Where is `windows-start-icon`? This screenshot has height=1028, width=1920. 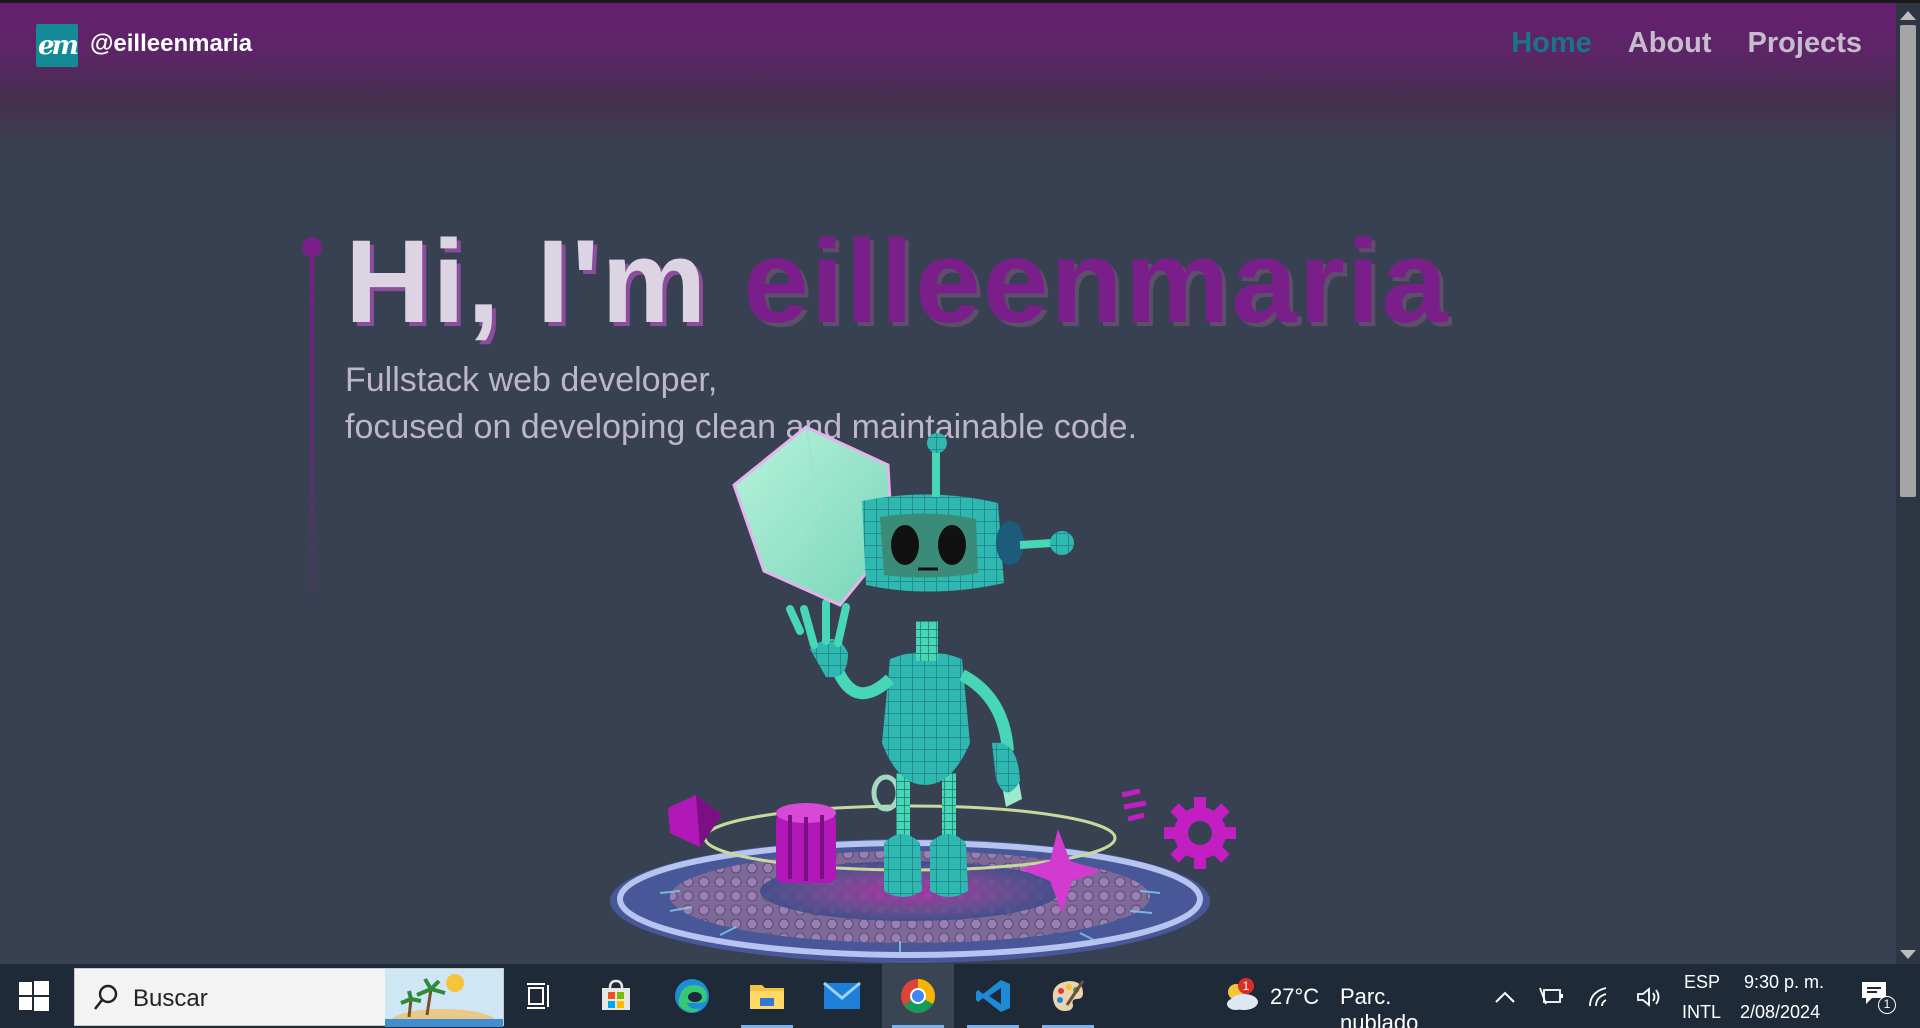
windows-start-icon is located at coordinates (34, 996).